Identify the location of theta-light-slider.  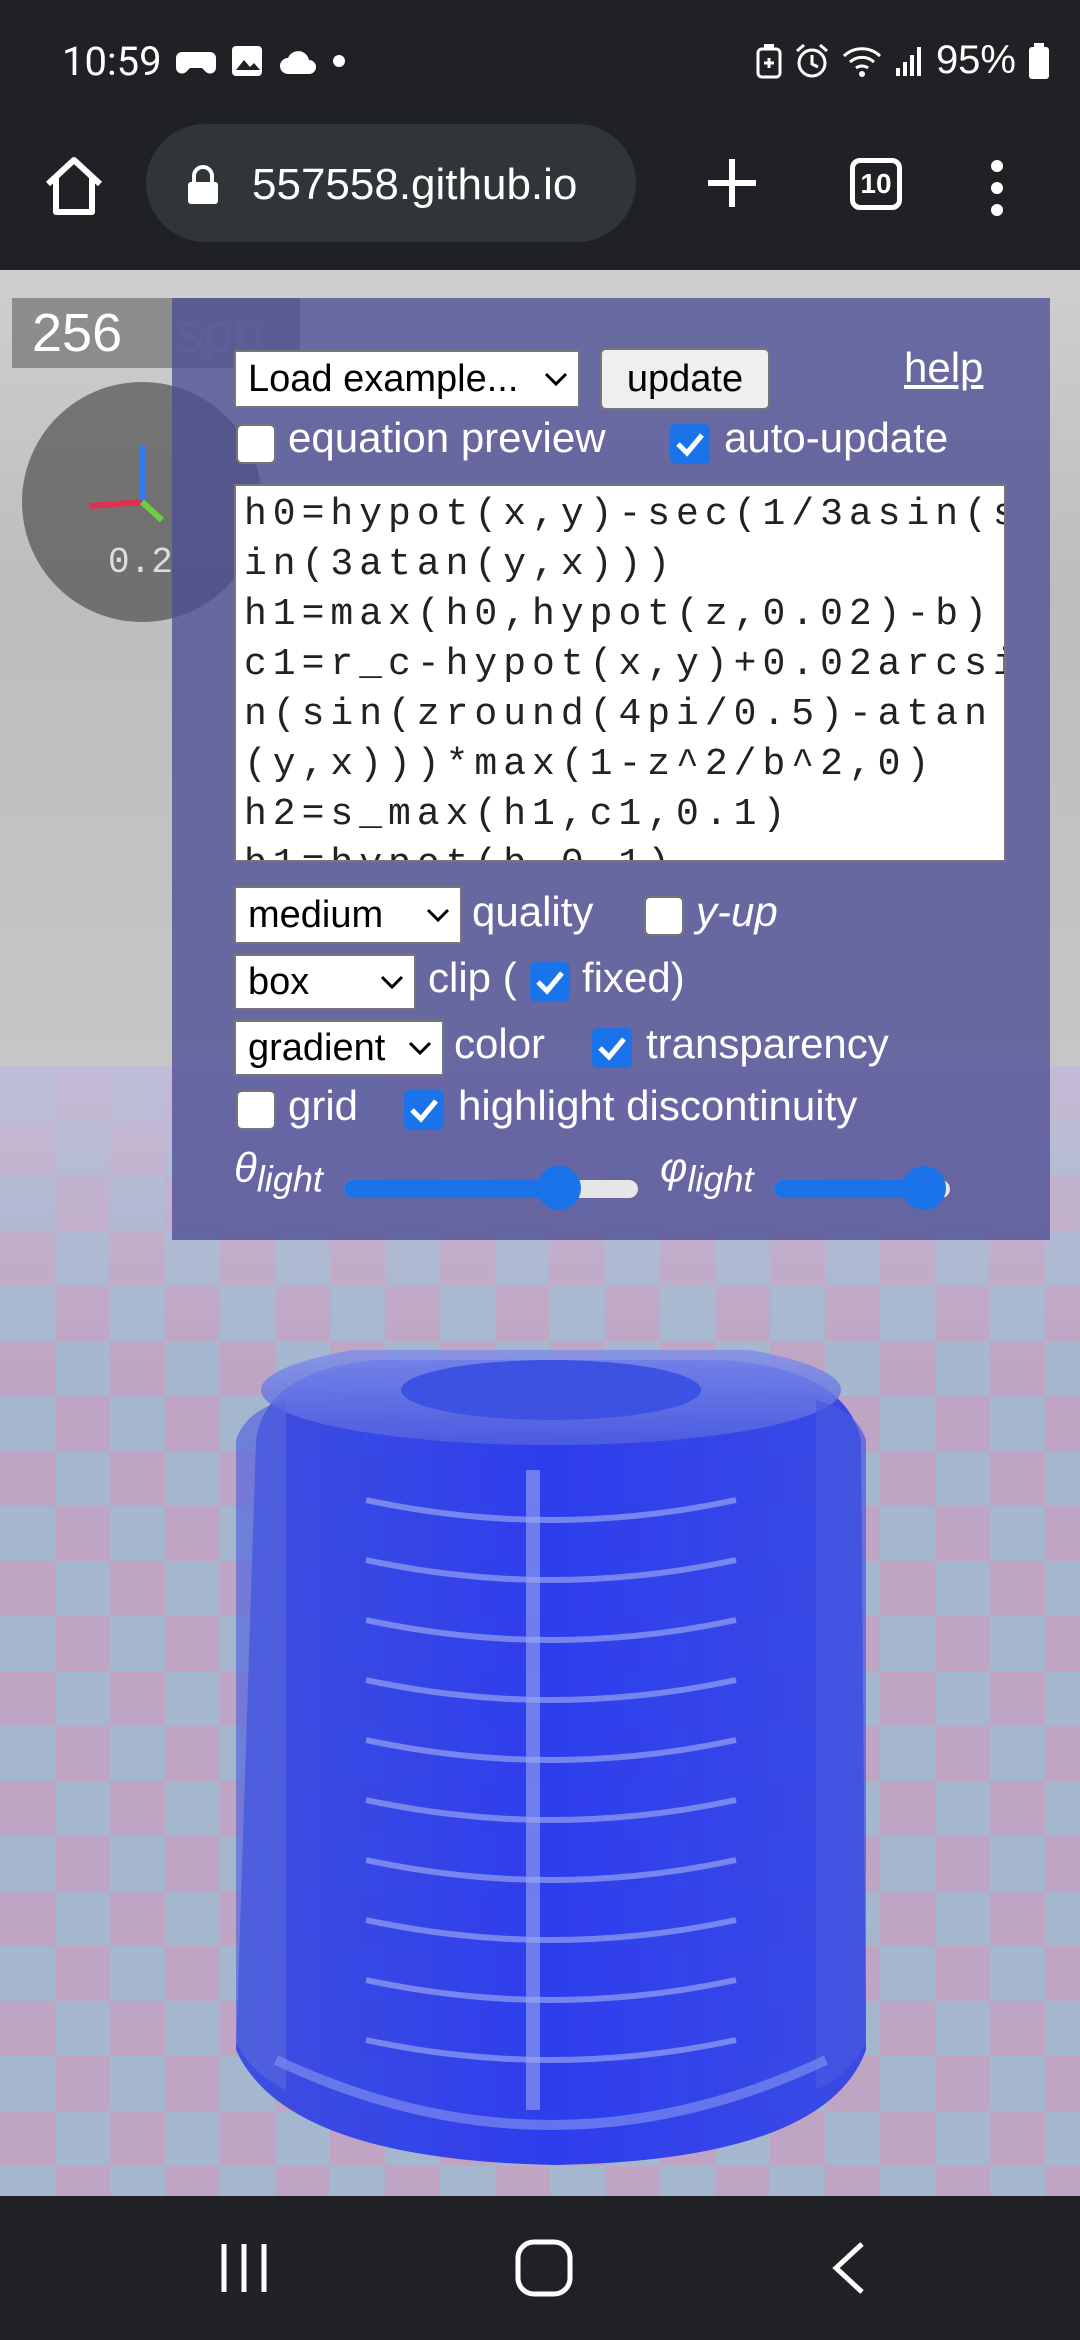
(491, 1188).